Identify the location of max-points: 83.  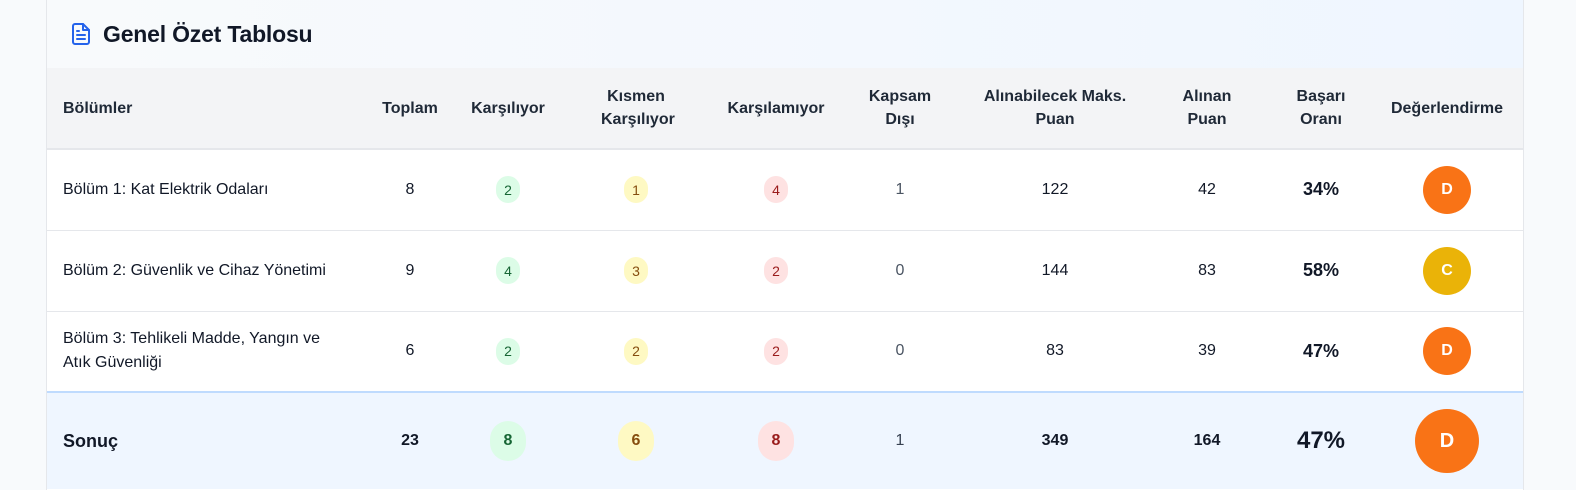
(1055, 352).